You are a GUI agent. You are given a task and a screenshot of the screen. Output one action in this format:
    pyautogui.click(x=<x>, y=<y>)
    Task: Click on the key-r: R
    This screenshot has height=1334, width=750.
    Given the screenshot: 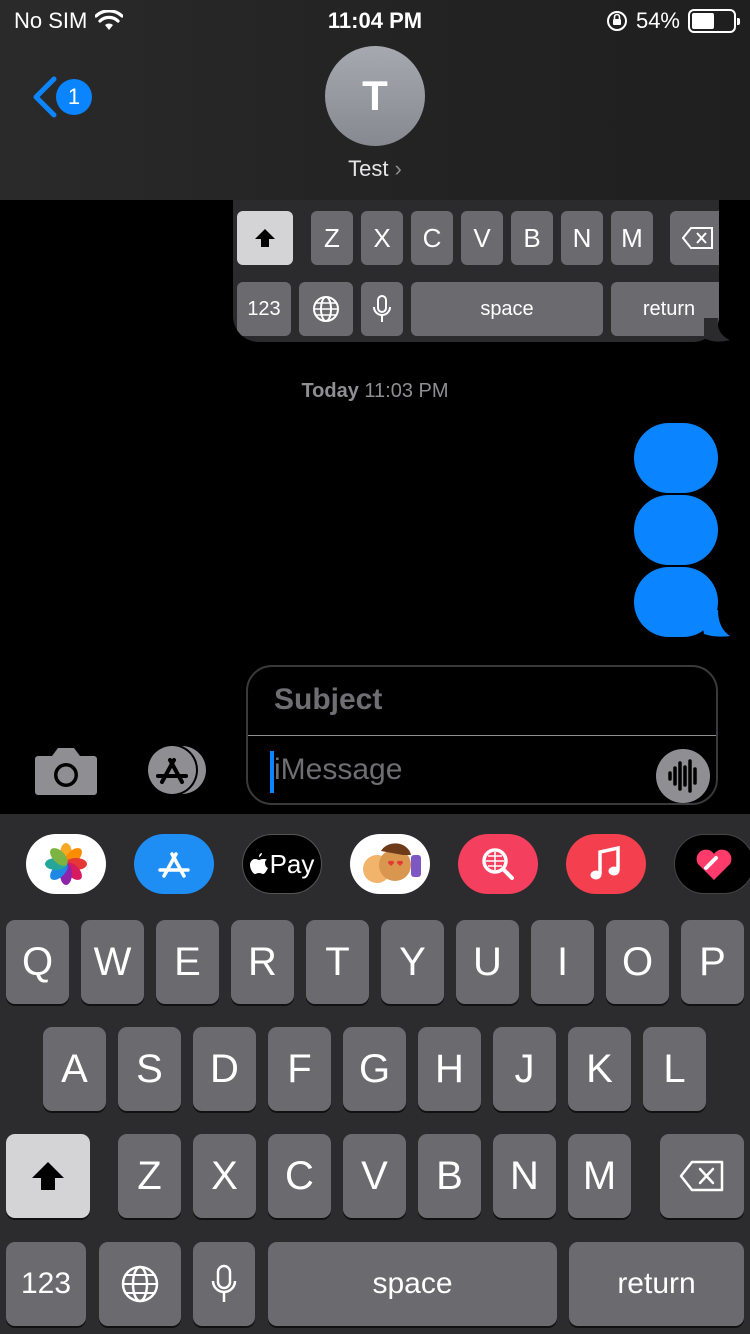 What is the action you would take?
    pyautogui.click(x=262, y=962)
    